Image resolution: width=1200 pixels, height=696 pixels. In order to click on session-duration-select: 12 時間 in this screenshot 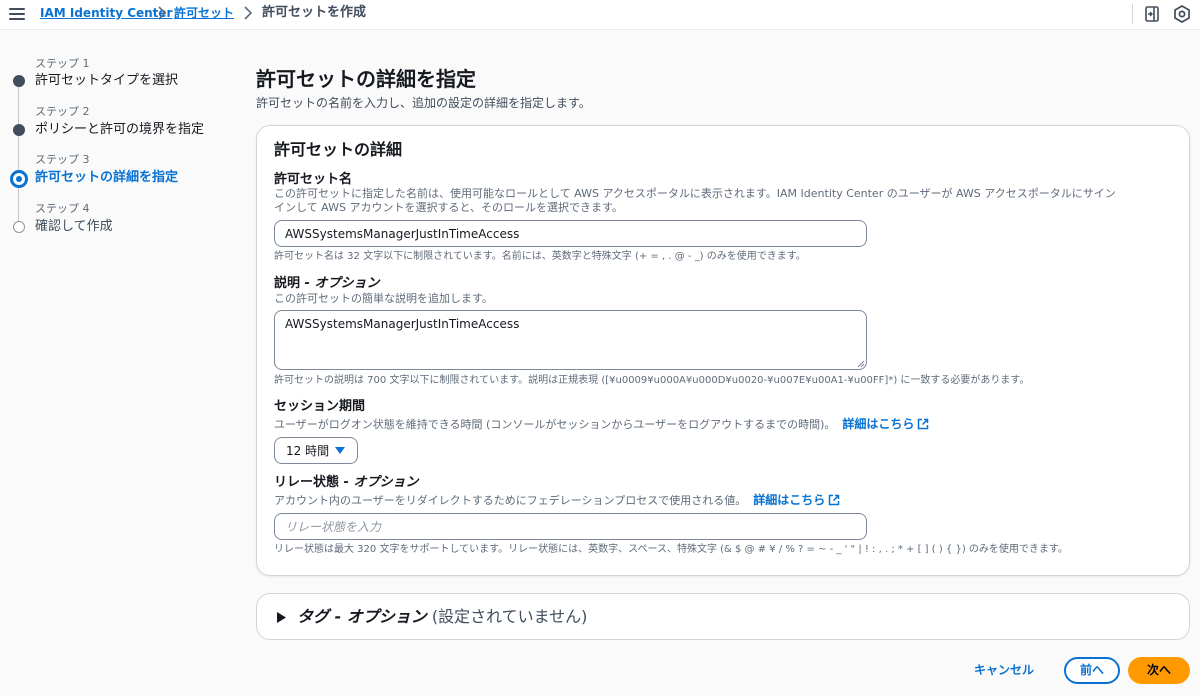, I will do `click(316, 450)`.